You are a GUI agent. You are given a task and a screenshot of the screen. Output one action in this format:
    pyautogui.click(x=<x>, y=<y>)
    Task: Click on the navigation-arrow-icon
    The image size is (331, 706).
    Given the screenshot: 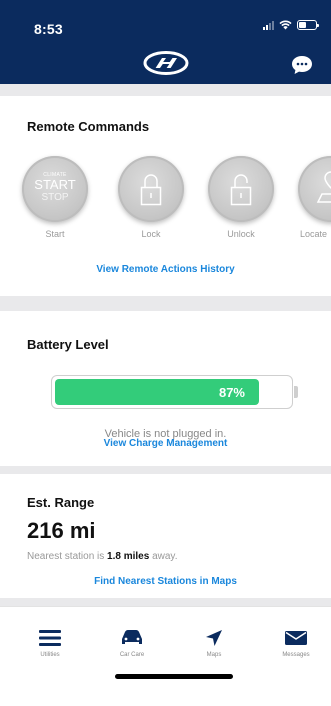 What is the action you would take?
    pyautogui.click(x=214, y=638)
    